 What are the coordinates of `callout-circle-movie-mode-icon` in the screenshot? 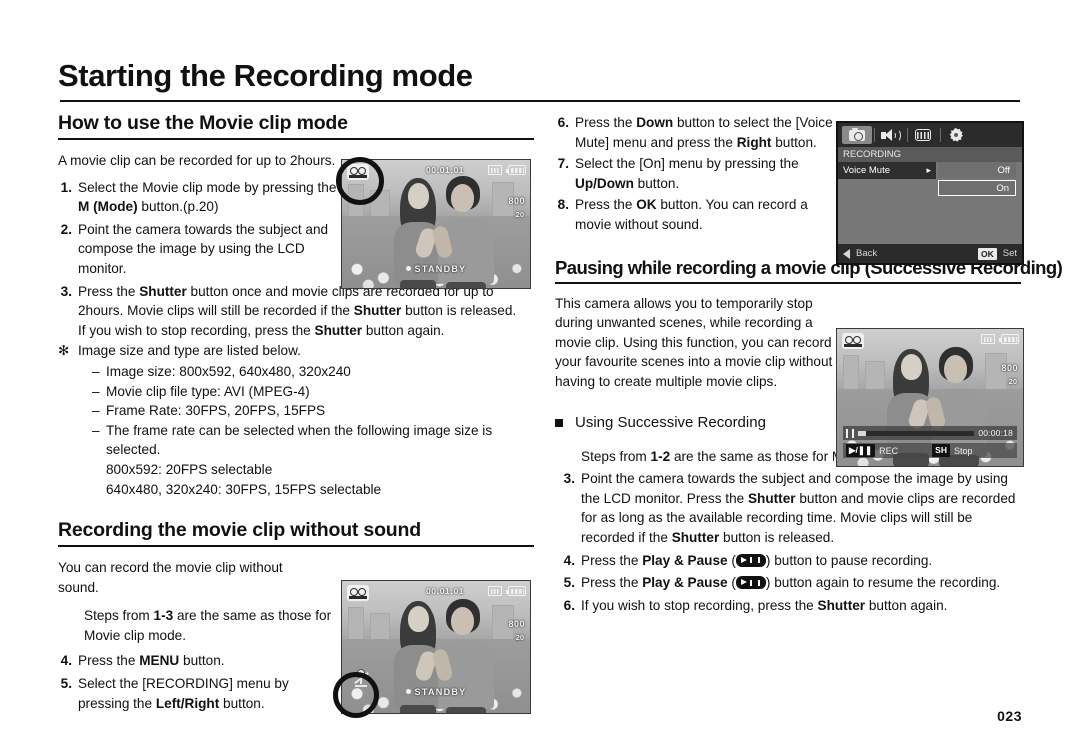 It's located at (360, 181).